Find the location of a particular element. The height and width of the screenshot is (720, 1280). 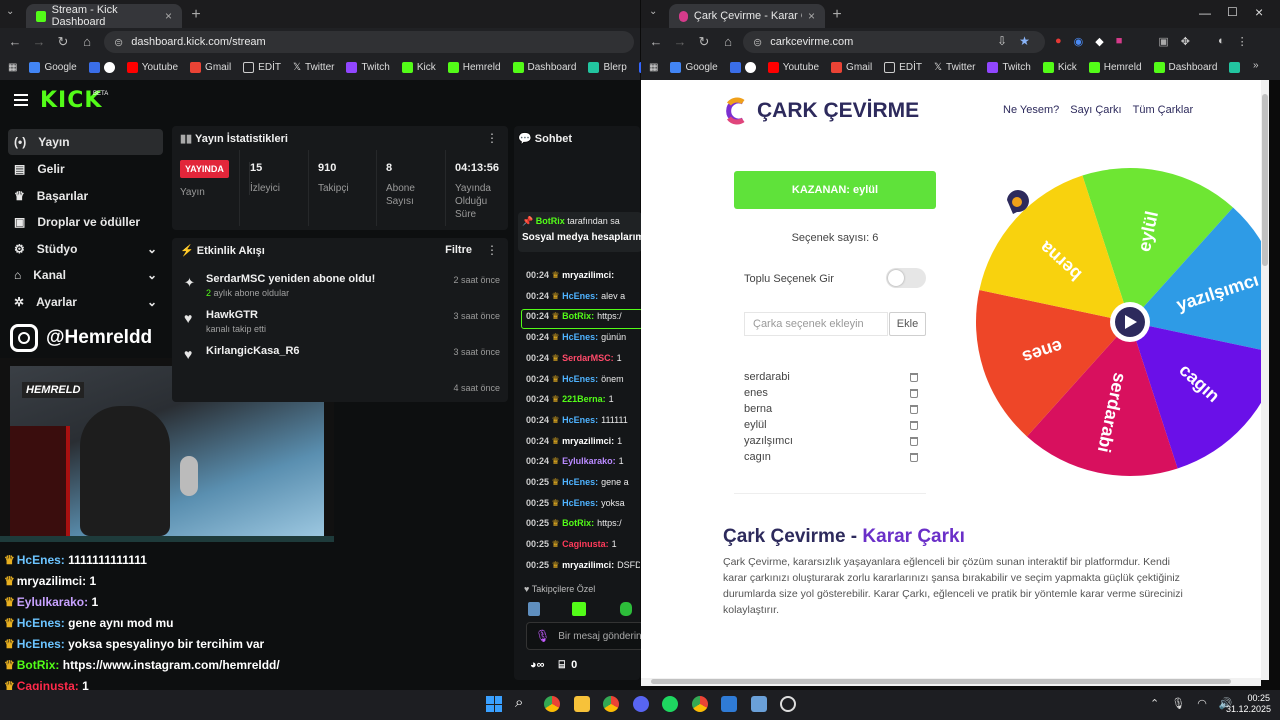

bookmarks-overflow-icon: » is located at coordinates (1256, 65).